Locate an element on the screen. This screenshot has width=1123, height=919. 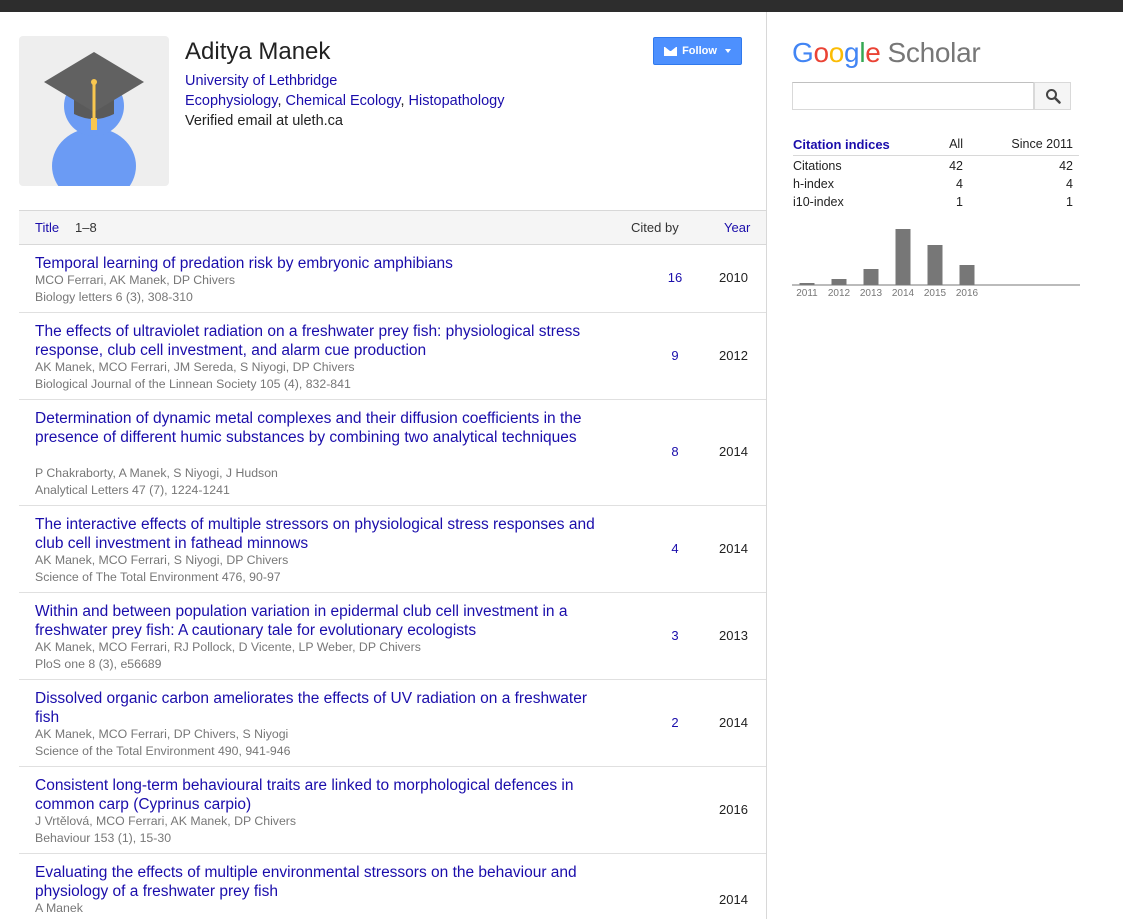
logo-letter: G is located at coordinates (803, 52).